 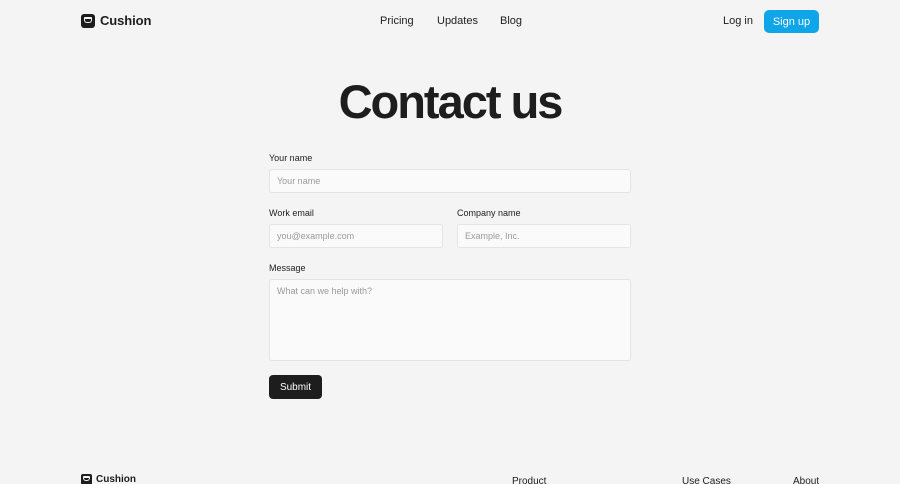 What do you see at coordinates (489, 213) in the screenshot?
I see `company-label: Company name` at bounding box center [489, 213].